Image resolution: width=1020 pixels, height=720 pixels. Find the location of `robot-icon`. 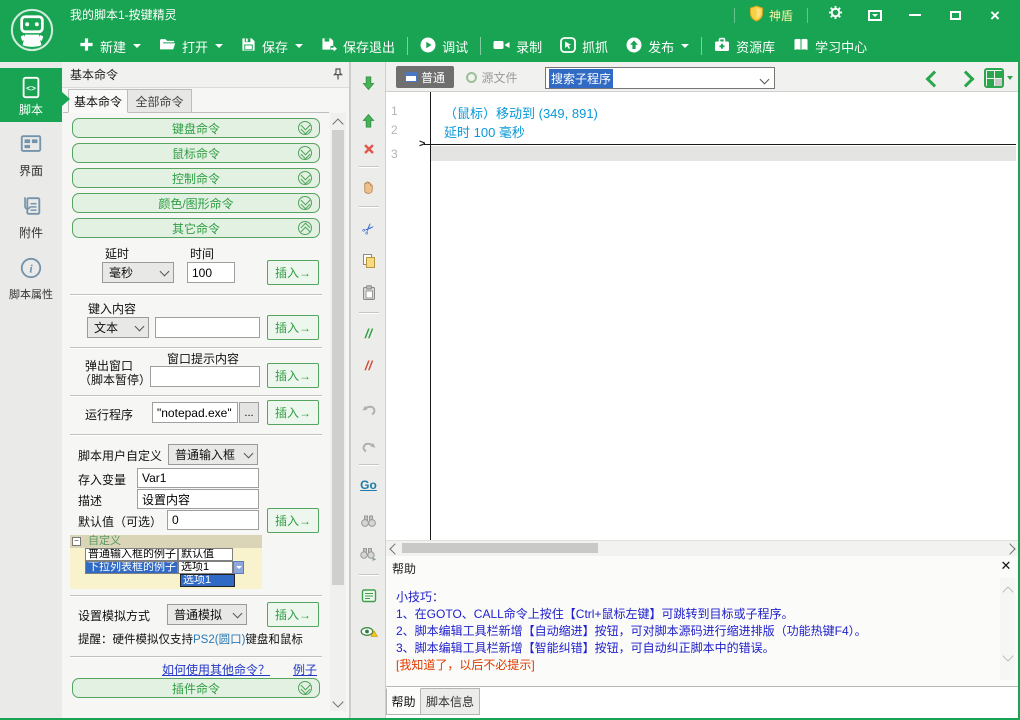

robot-icon is located at coordinates (32, 32).